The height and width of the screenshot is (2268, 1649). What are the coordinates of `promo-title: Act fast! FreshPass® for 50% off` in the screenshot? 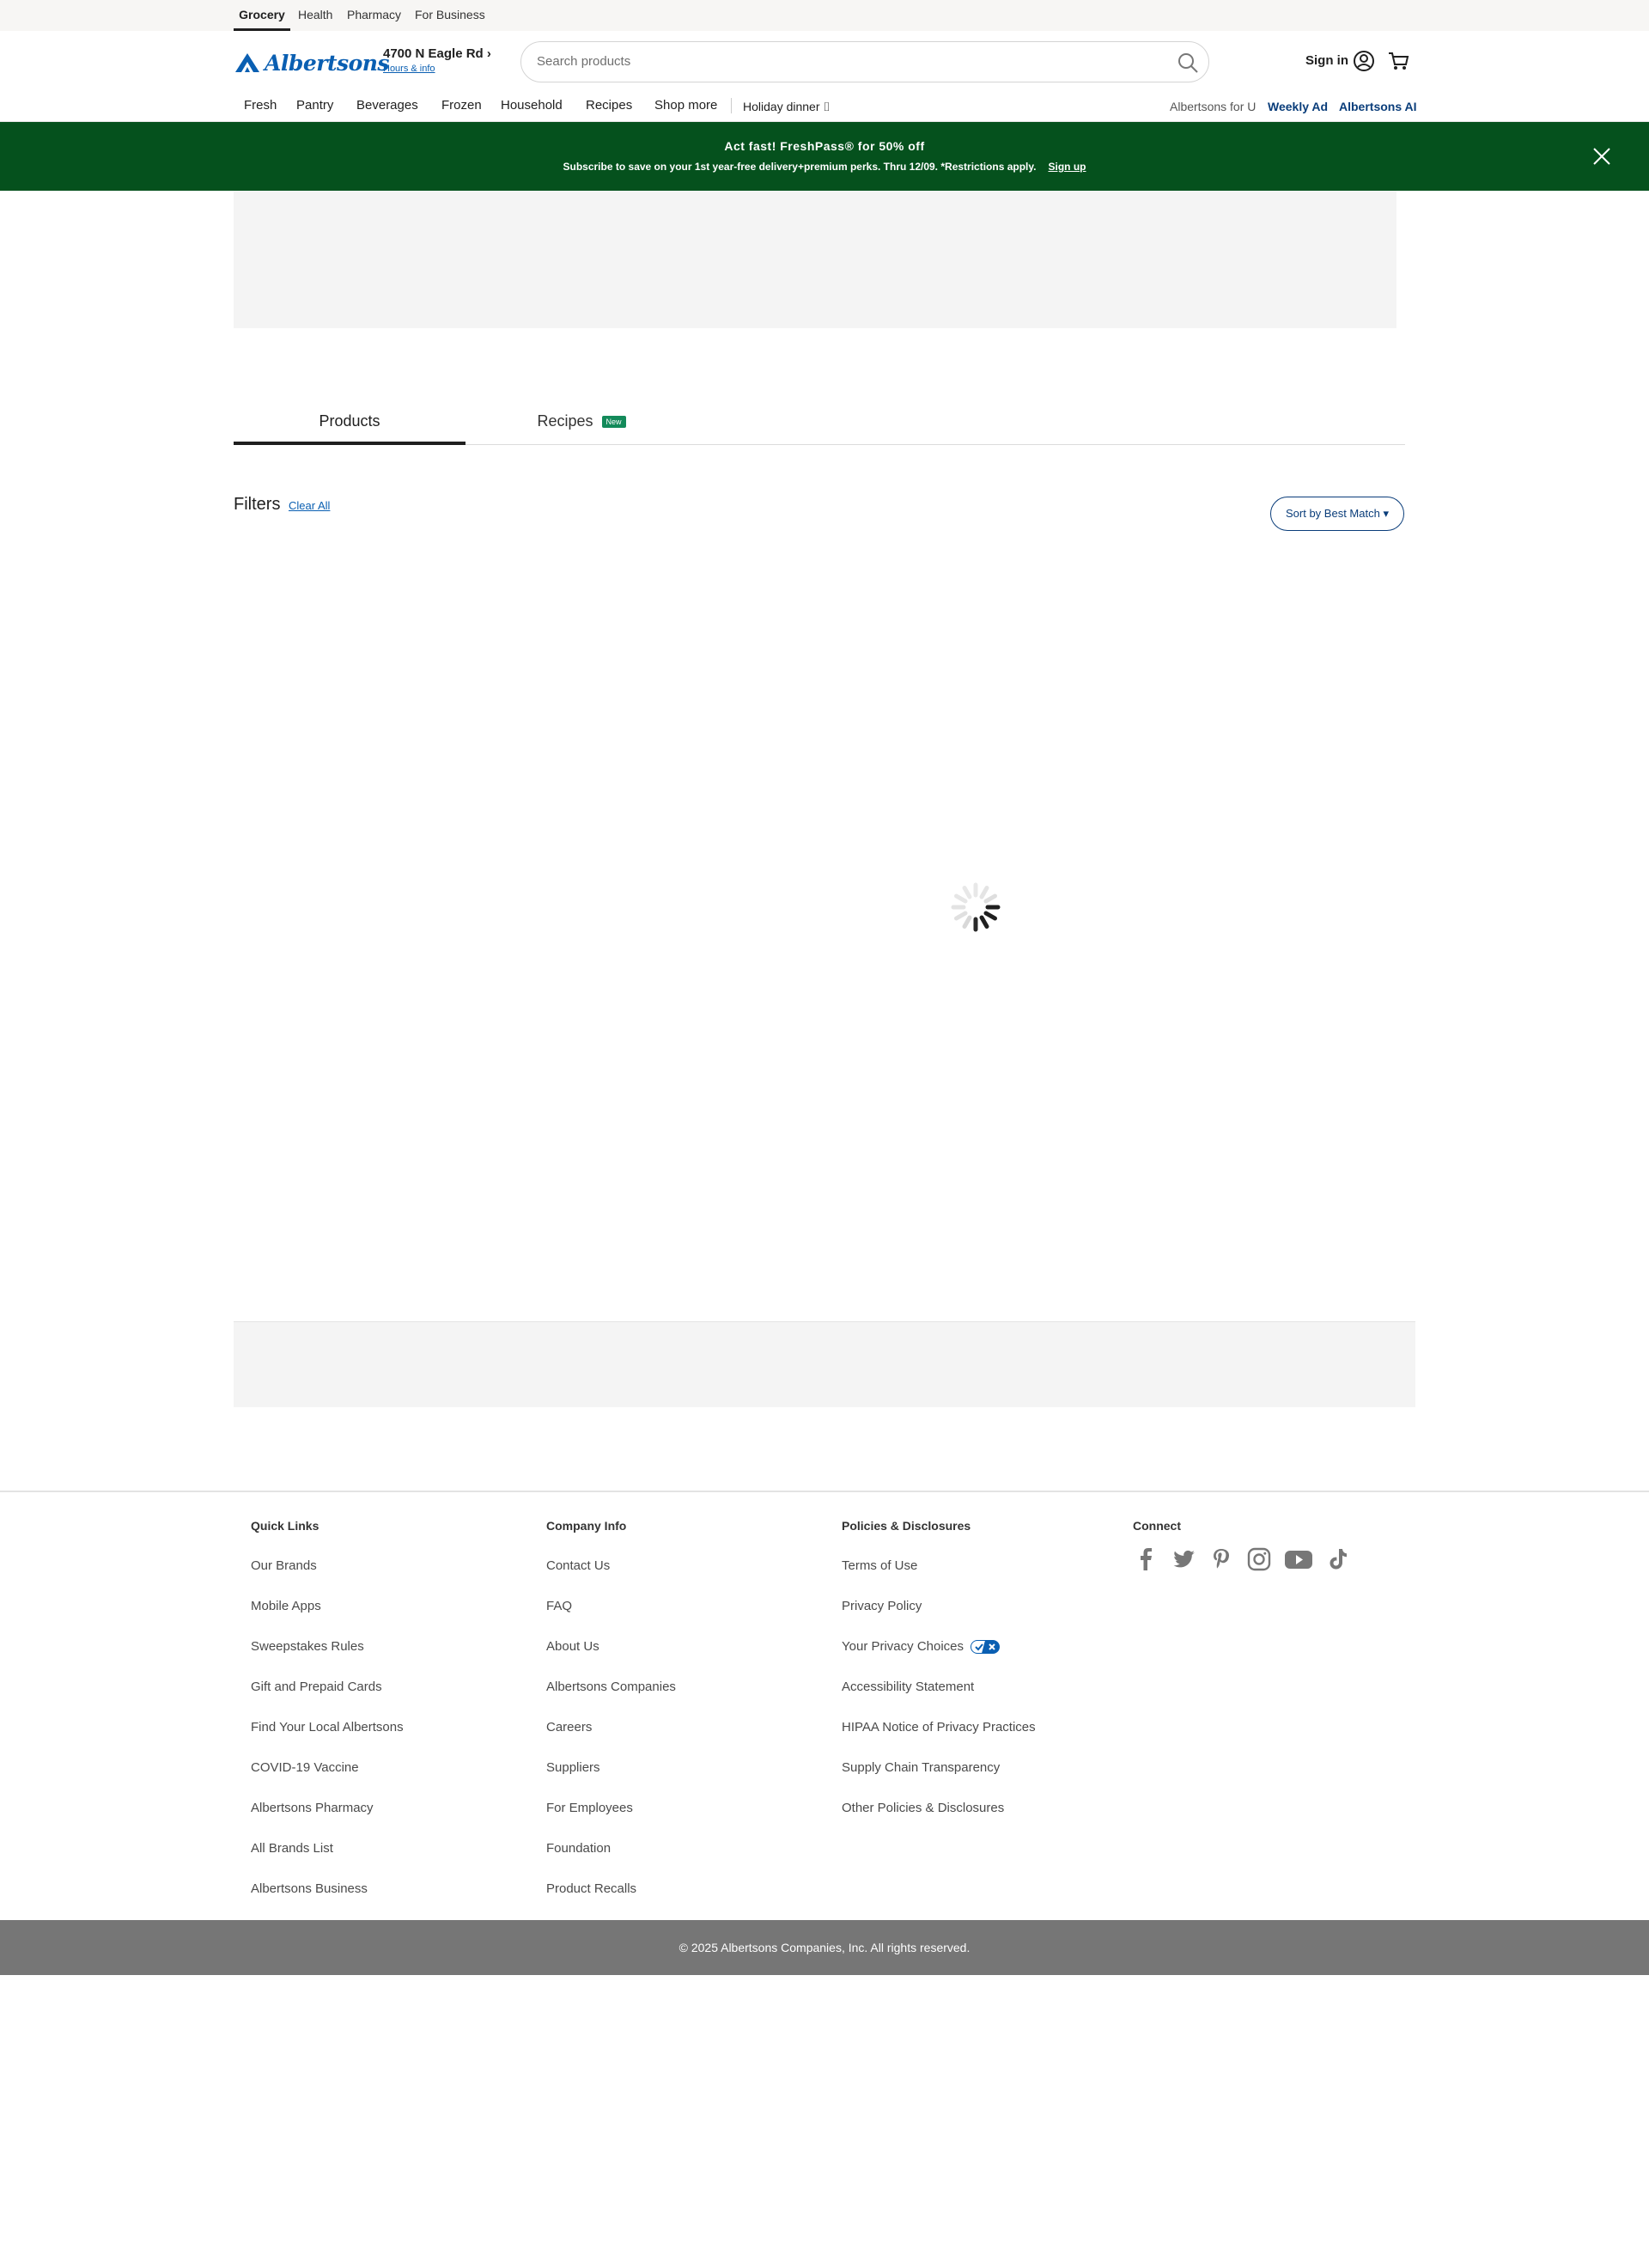 It's located at (825, 146).